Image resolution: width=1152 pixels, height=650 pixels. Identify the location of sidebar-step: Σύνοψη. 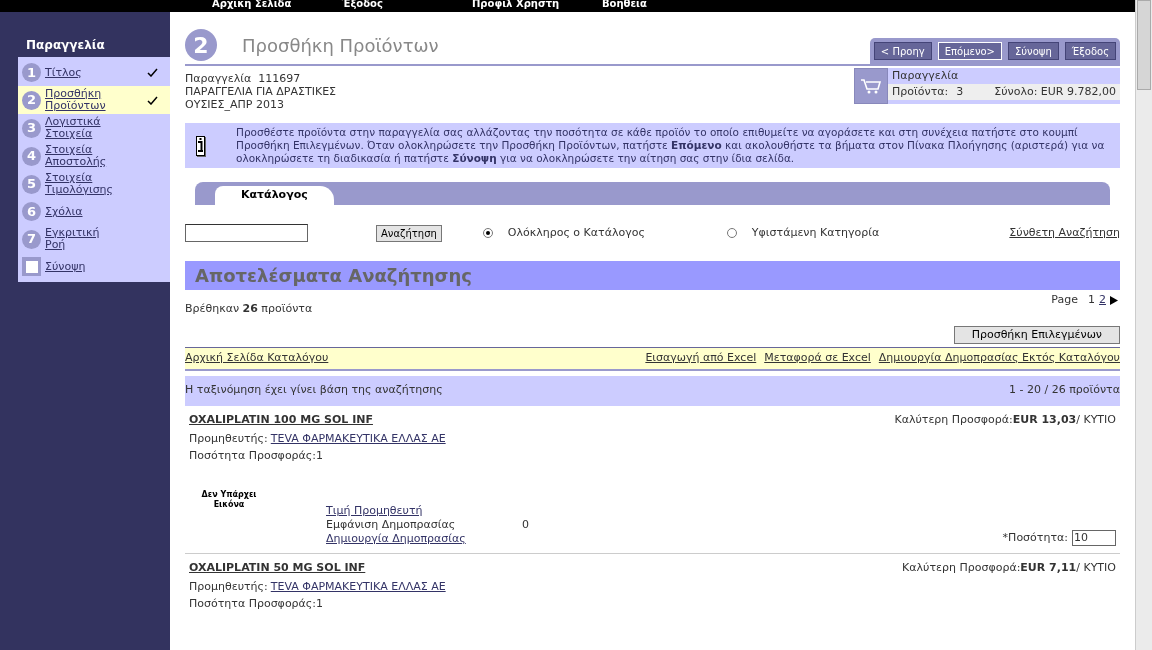
(94, 266).